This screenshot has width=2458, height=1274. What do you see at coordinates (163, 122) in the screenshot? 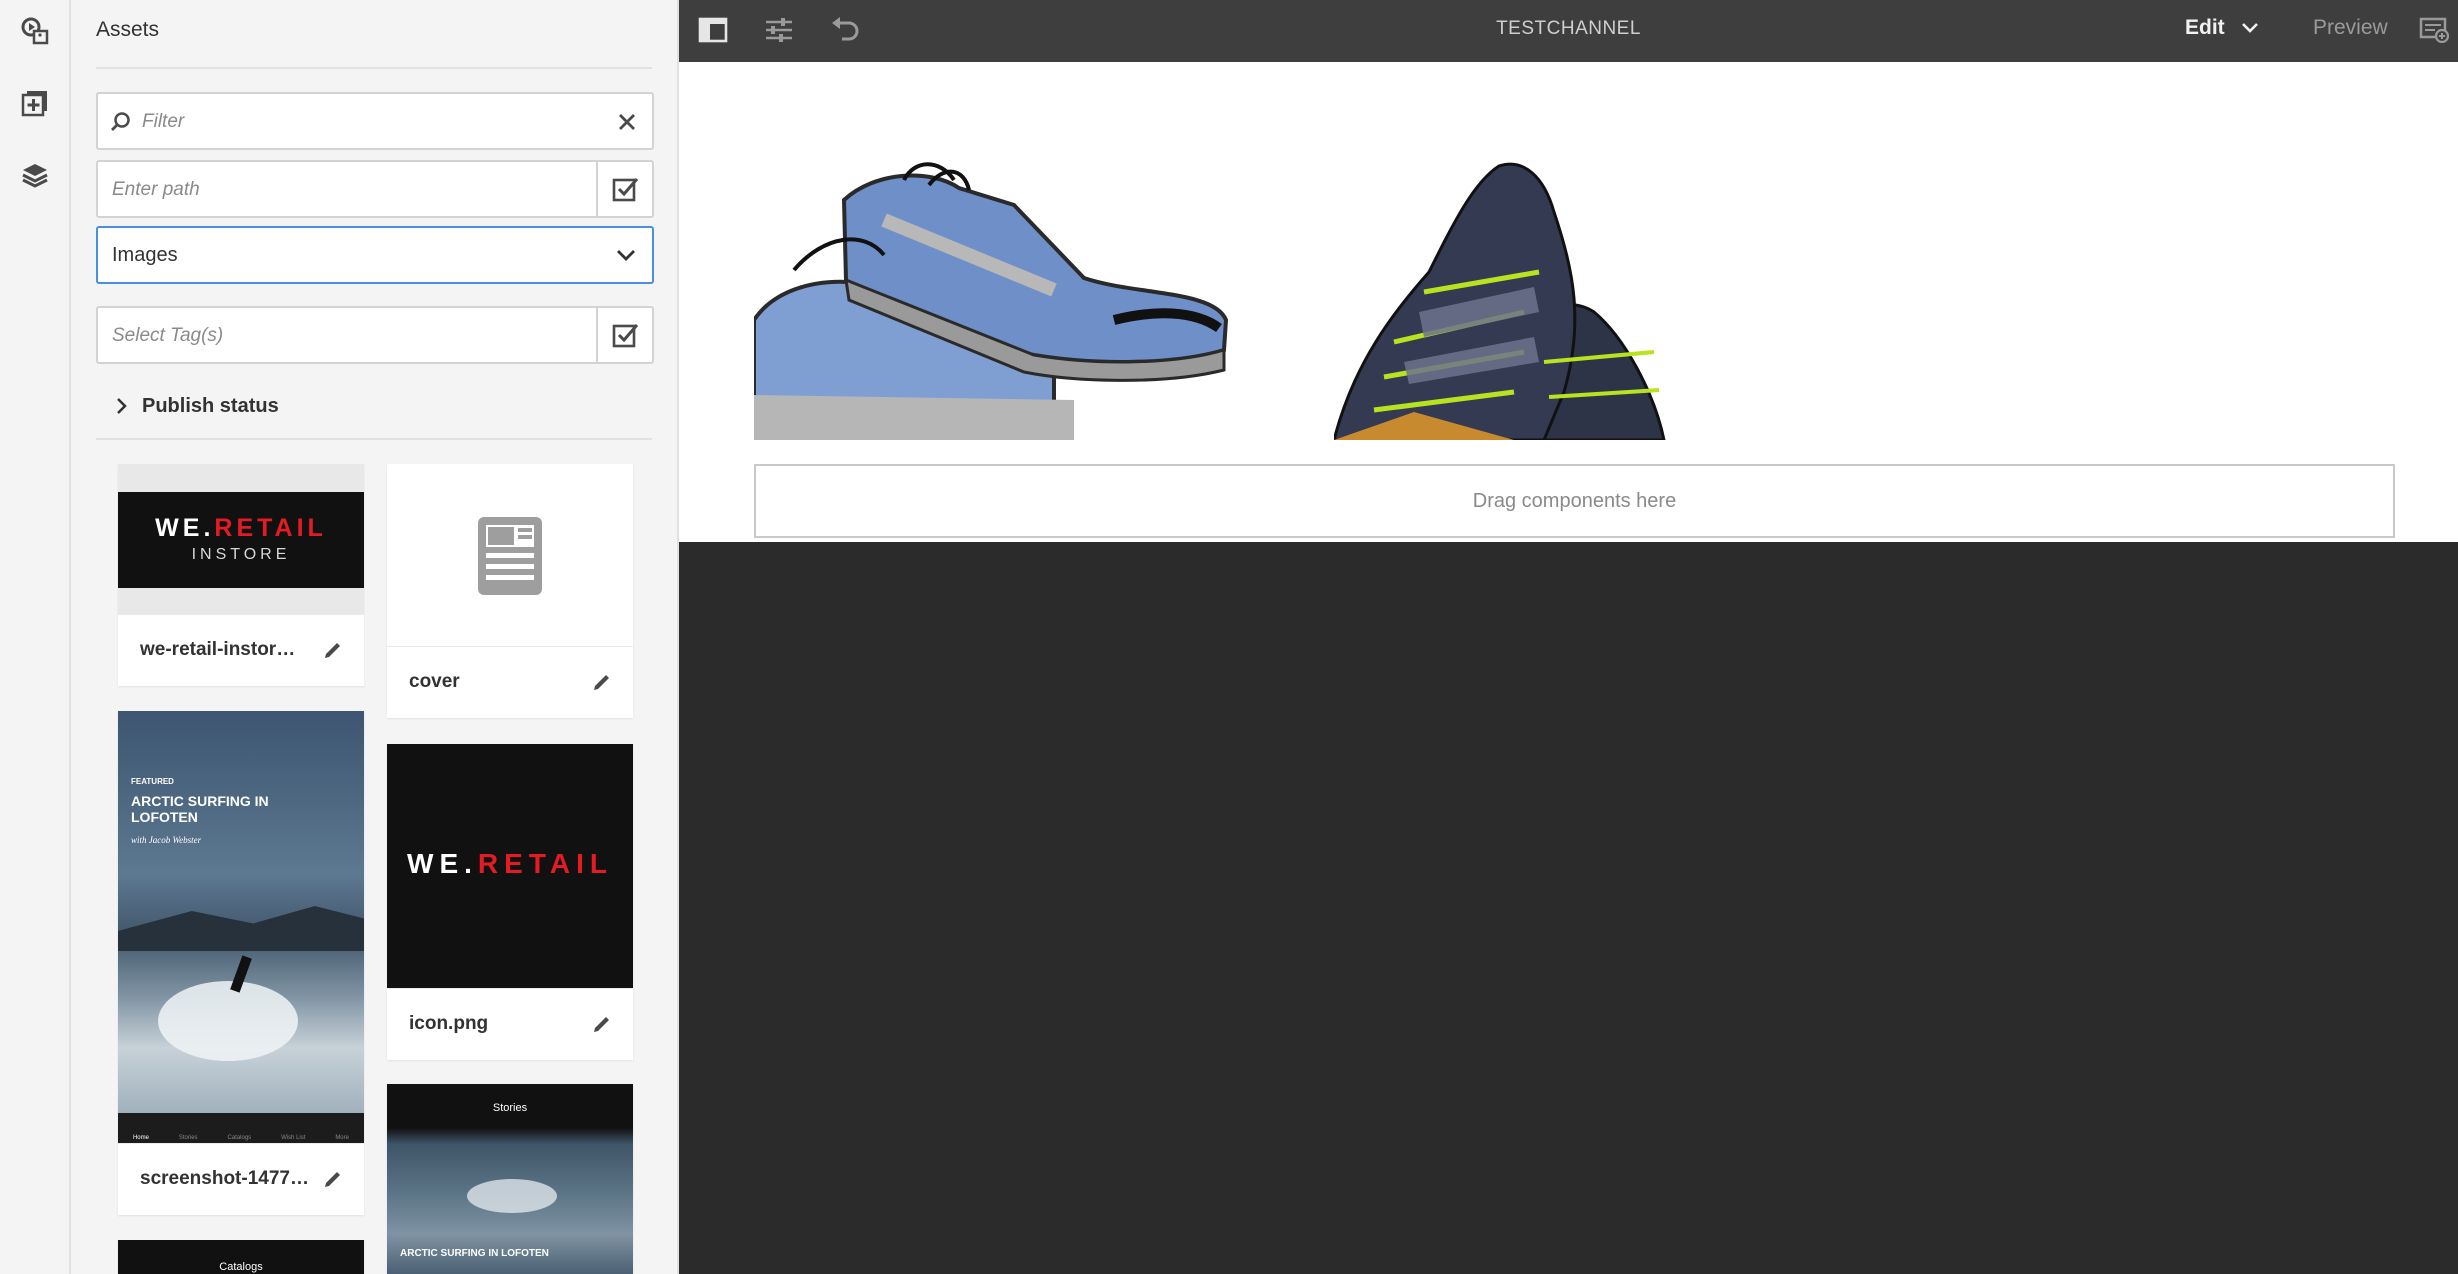
I see `filter-input: Filter` at bounding box center [163, 122].